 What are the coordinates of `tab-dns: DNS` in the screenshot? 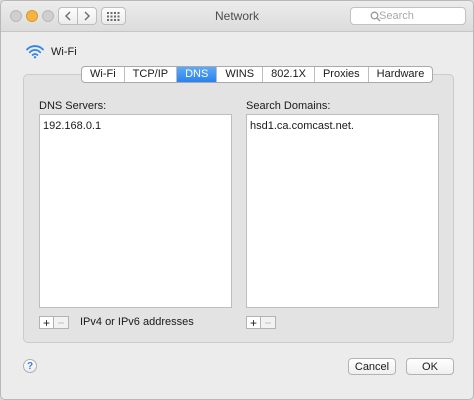 It's located at (197, 74).